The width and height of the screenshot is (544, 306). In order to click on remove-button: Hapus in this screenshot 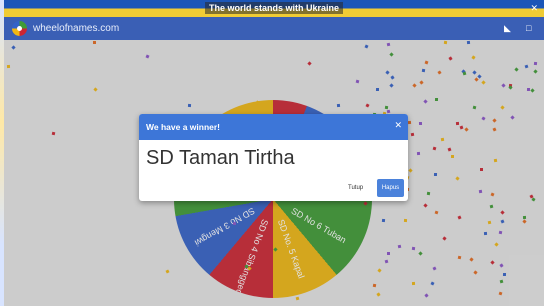, I will do `click(390, 188)`.